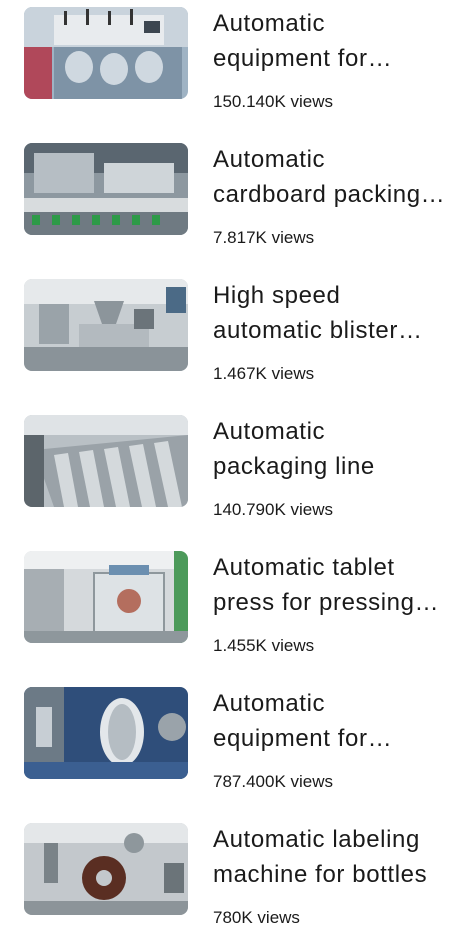 This screenshot has height=952, width=456. What do you see at coordinates (273, 781) in the screenshot?
I see `view-count: 787.400K views` at bounding box center [273, 781].